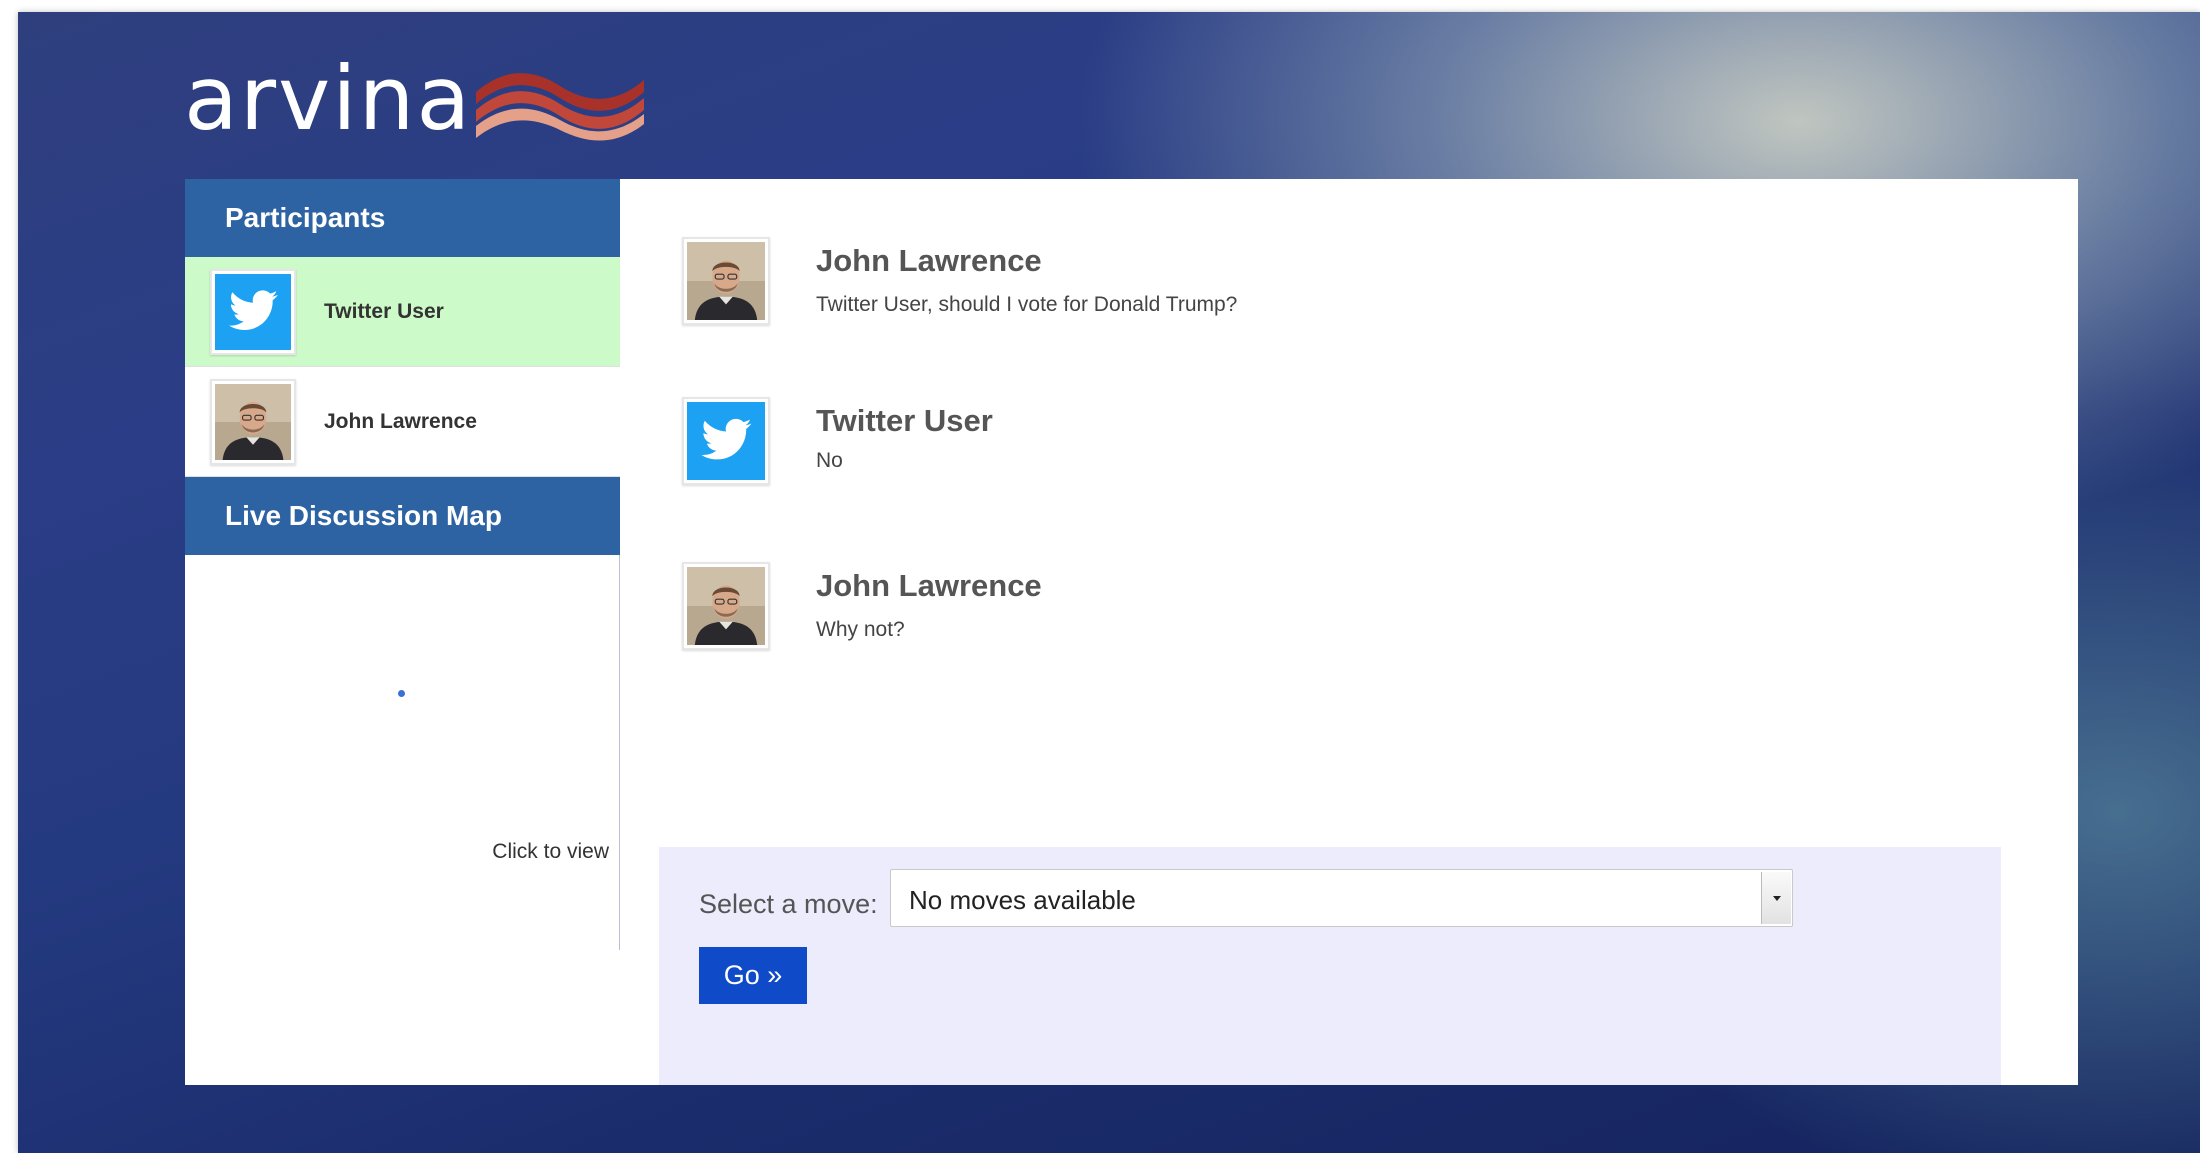  Describe the element at coordinates (402, 218) in the screenshot. I see `participants-header: Participants` at that location.